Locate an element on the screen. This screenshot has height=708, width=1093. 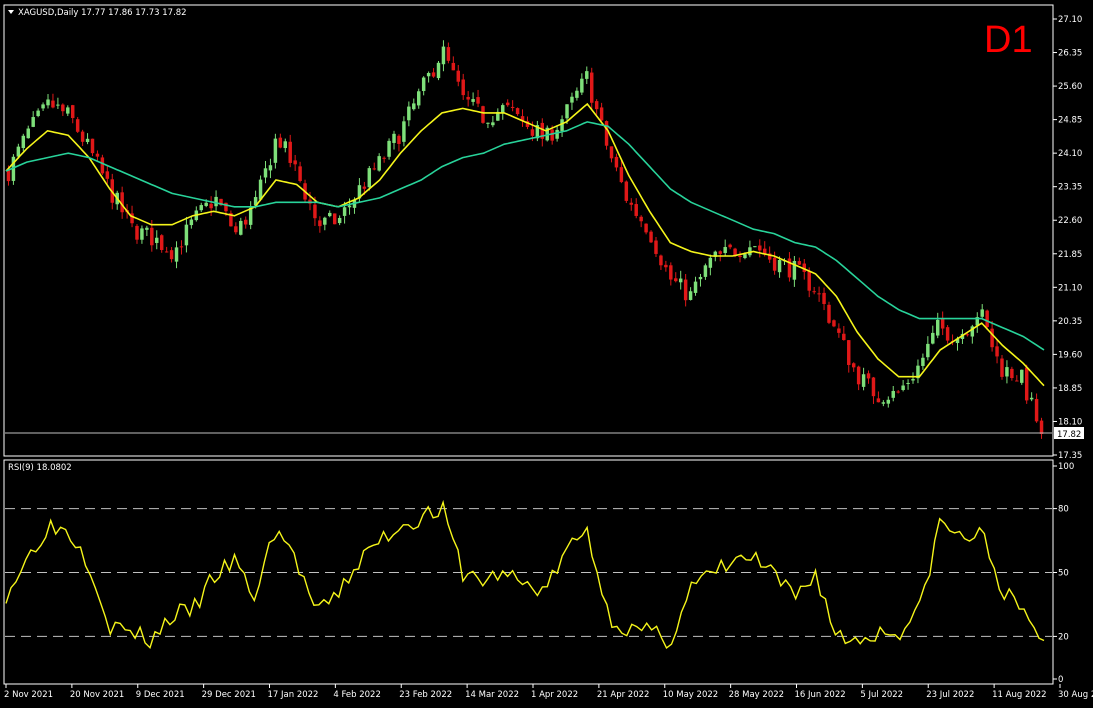
price-tick-label: 24.85 is located at coordinates (1070, 121).